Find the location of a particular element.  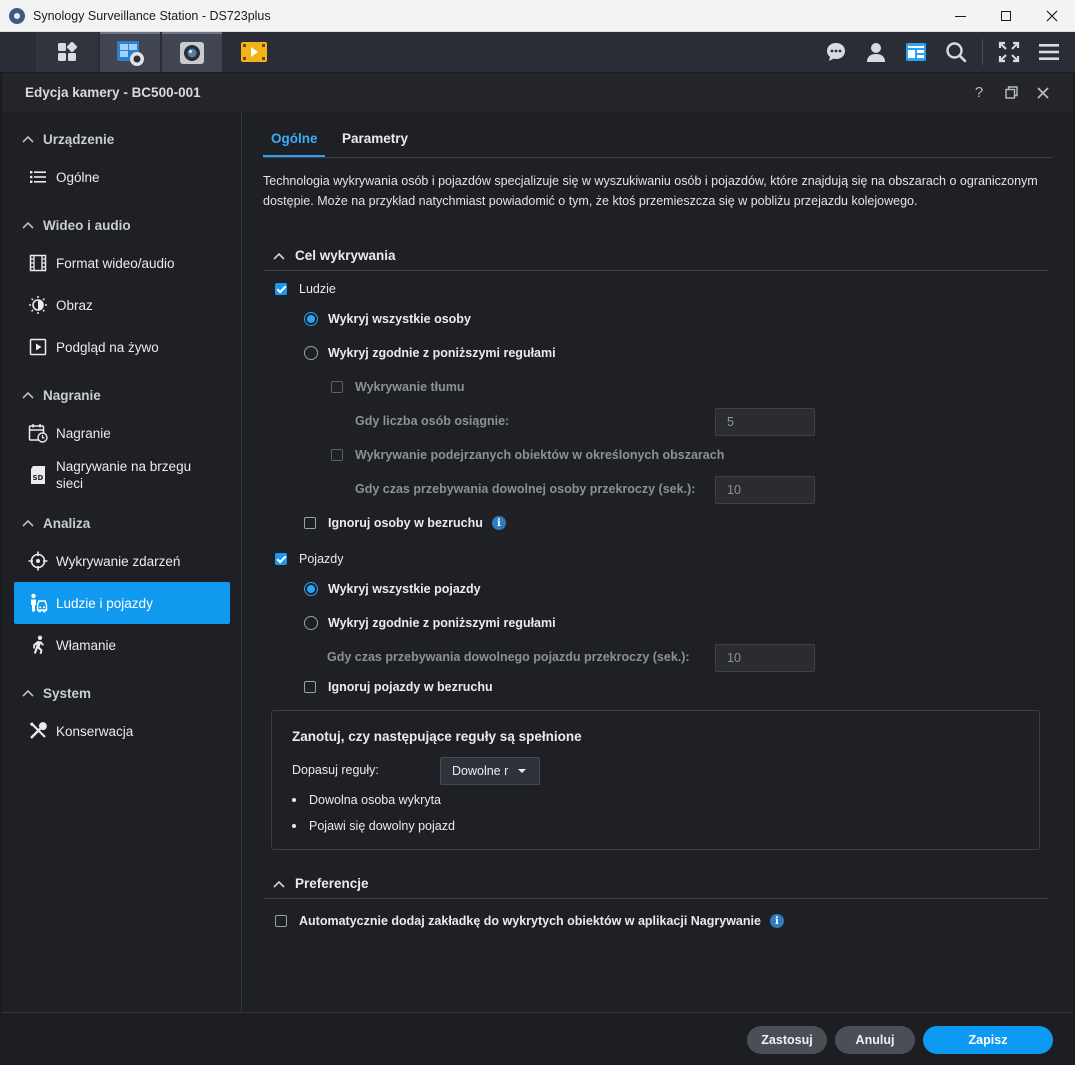

grid-icon is located at coordinates (68, 51).